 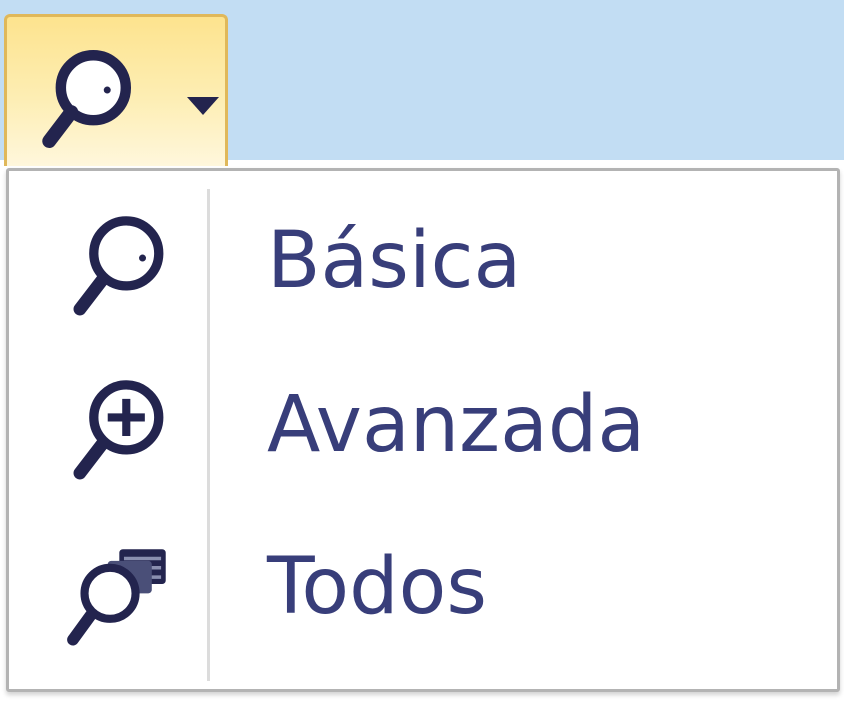 I want to click on menu-item-label: Avanzada, so click(x=456, y=425).